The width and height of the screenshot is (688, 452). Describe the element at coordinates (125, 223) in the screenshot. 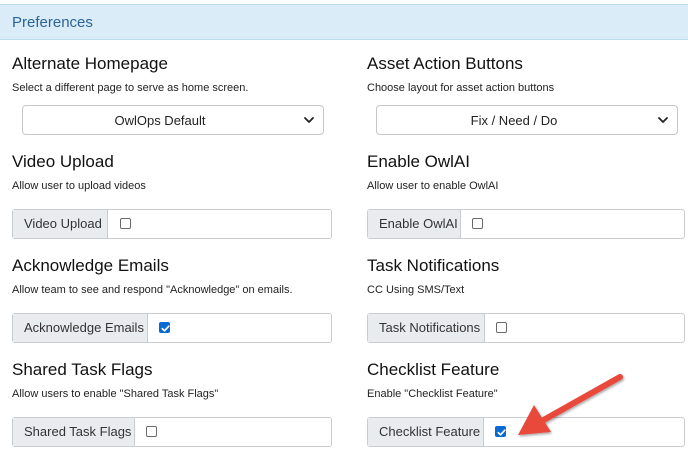

I see `video-upload-checkbox` at that location.